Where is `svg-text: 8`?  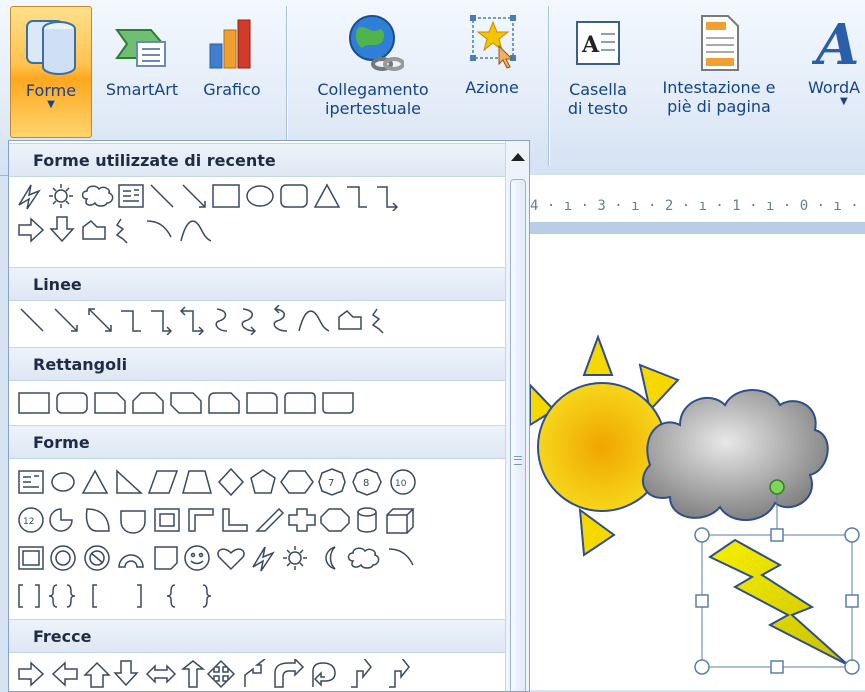 svg-text: 8 is located at coordinates (366, 483).